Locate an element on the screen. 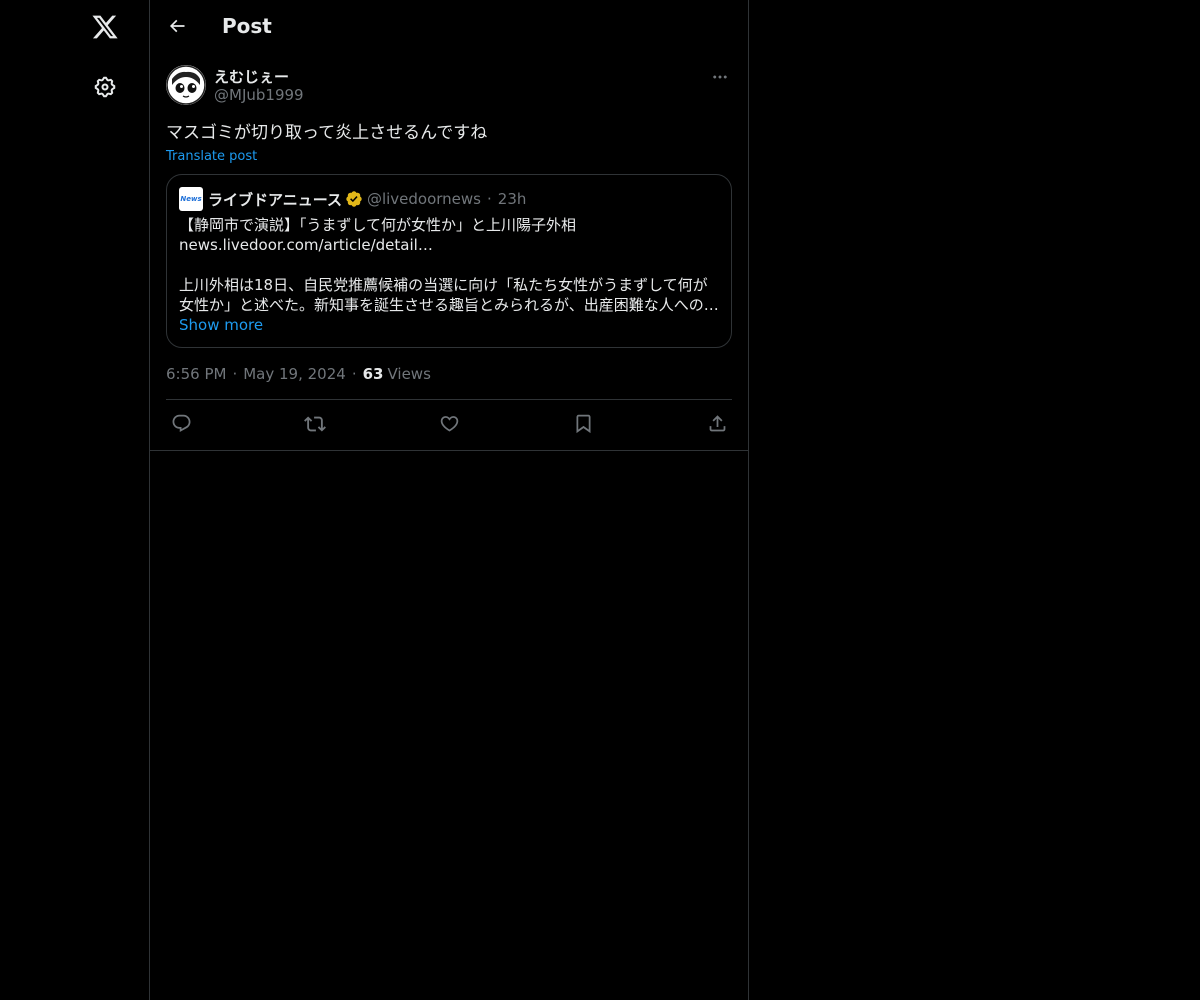 The height and width of the screenshot is (1000, 1200). author-row: えむじぇー @MJub1999 is located at coordinates (449, 89).